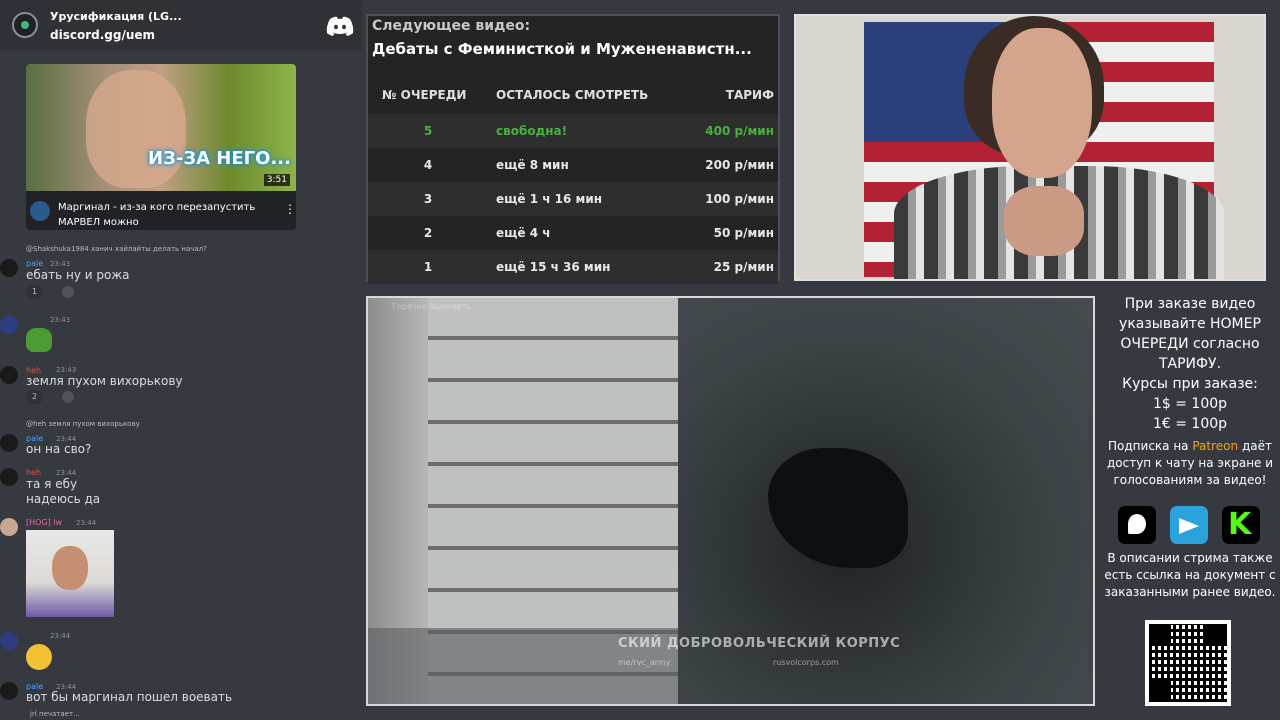 Image resolution: width=1280 pixels, height=720 pixels. I want to click on col-remaining: ОСТАЛОСЬ СМОТРЕТЬ, so click(572, 95).